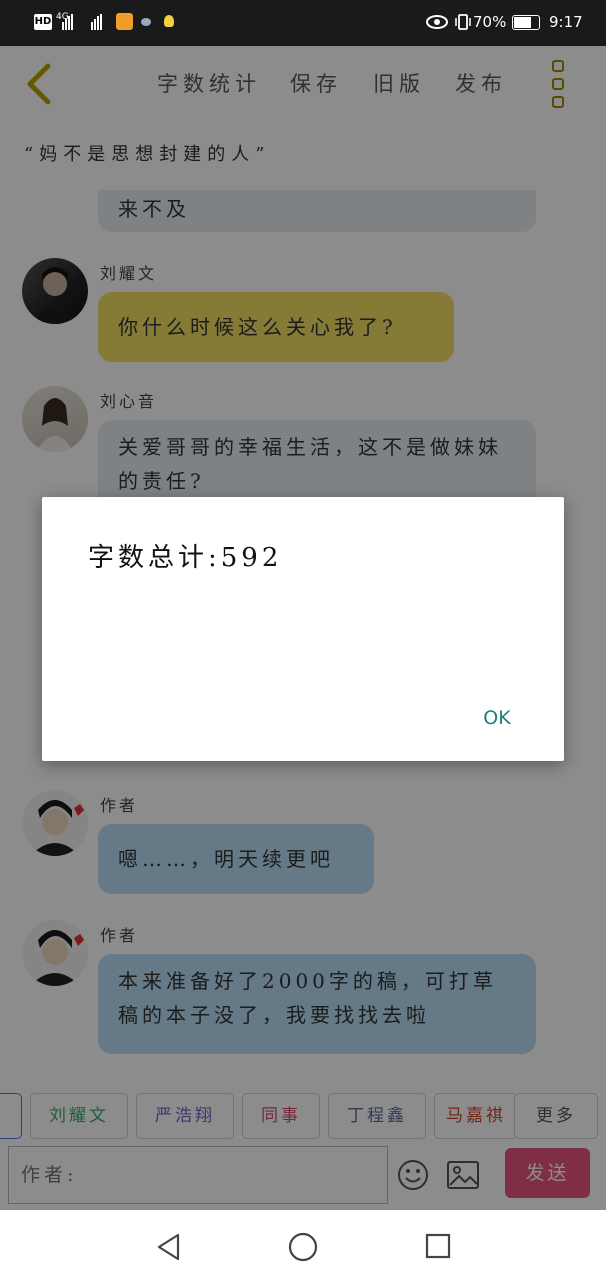 This screenshot has height=1280, width=606. I want to click on status-bar: HD 4G 70% 9:17, so click(303, 23).